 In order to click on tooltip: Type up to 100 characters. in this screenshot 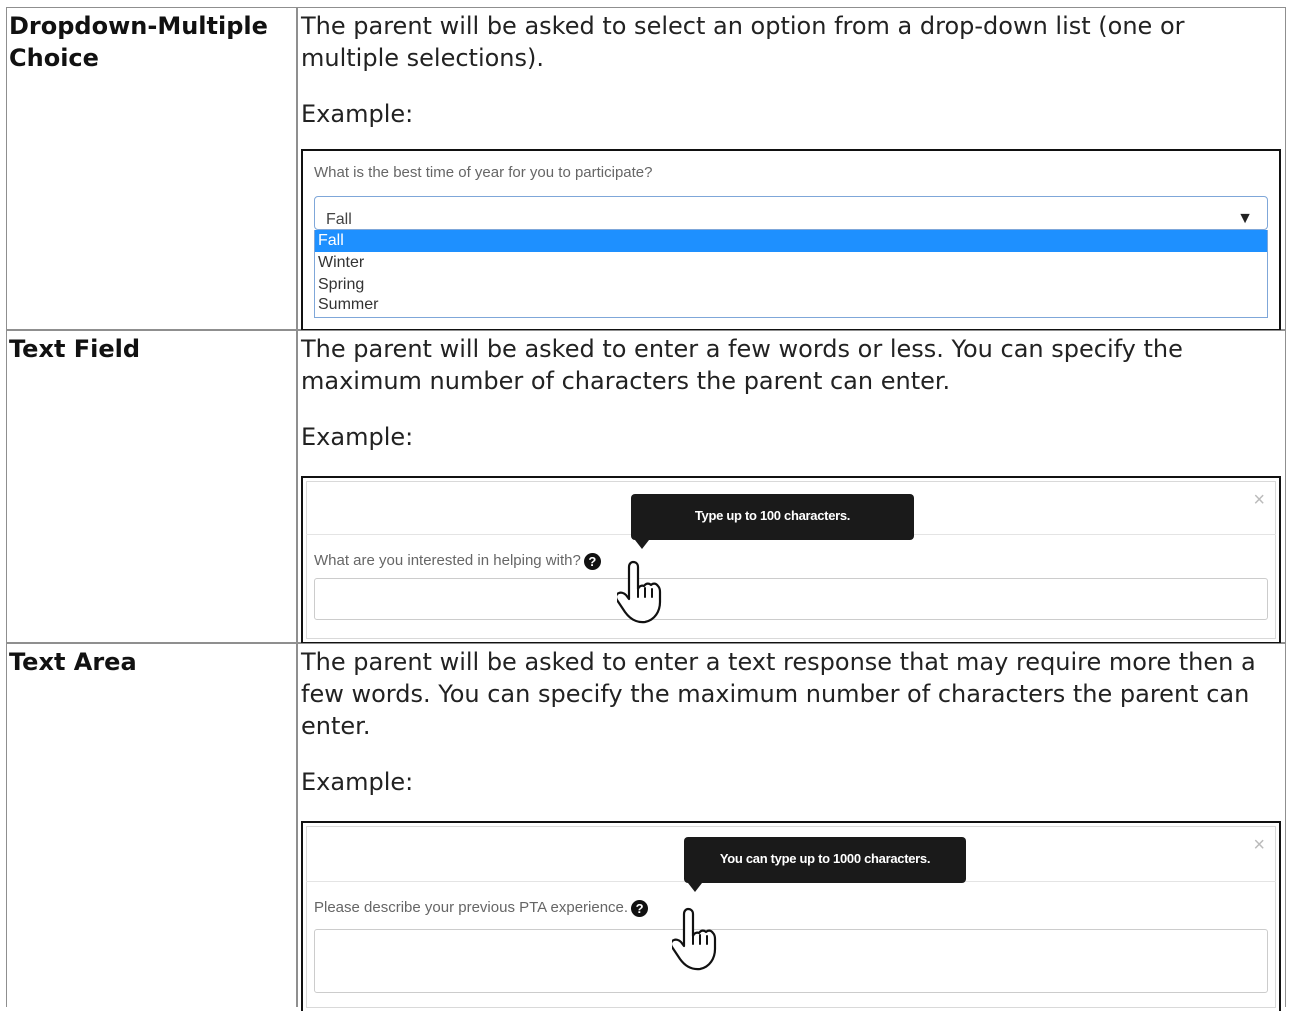, I will do `click(772, 521)`.